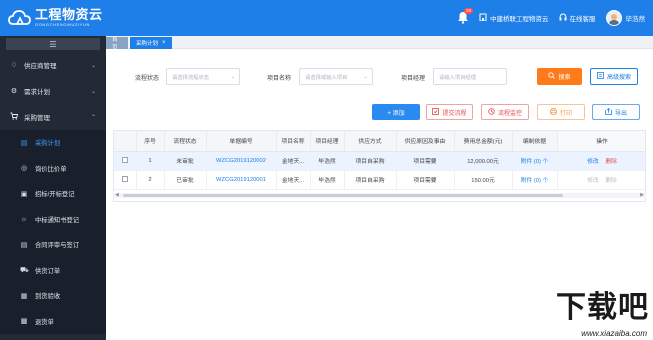 The width and height of the screenshot is (653, 340). Describe the element at coordinates (57, 220) in the screenshot. I see `sidebar-item-label: 中标通知书登记` at that location.